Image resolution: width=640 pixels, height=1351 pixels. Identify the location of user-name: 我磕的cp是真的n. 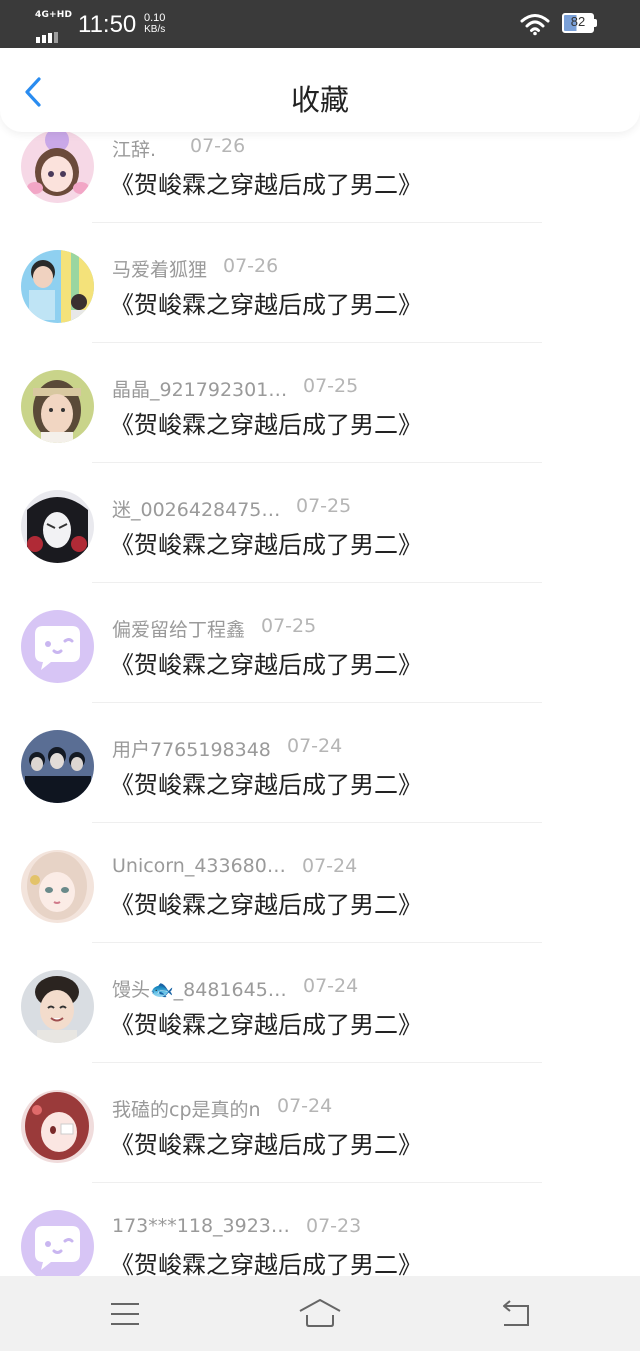
(186, 1110).